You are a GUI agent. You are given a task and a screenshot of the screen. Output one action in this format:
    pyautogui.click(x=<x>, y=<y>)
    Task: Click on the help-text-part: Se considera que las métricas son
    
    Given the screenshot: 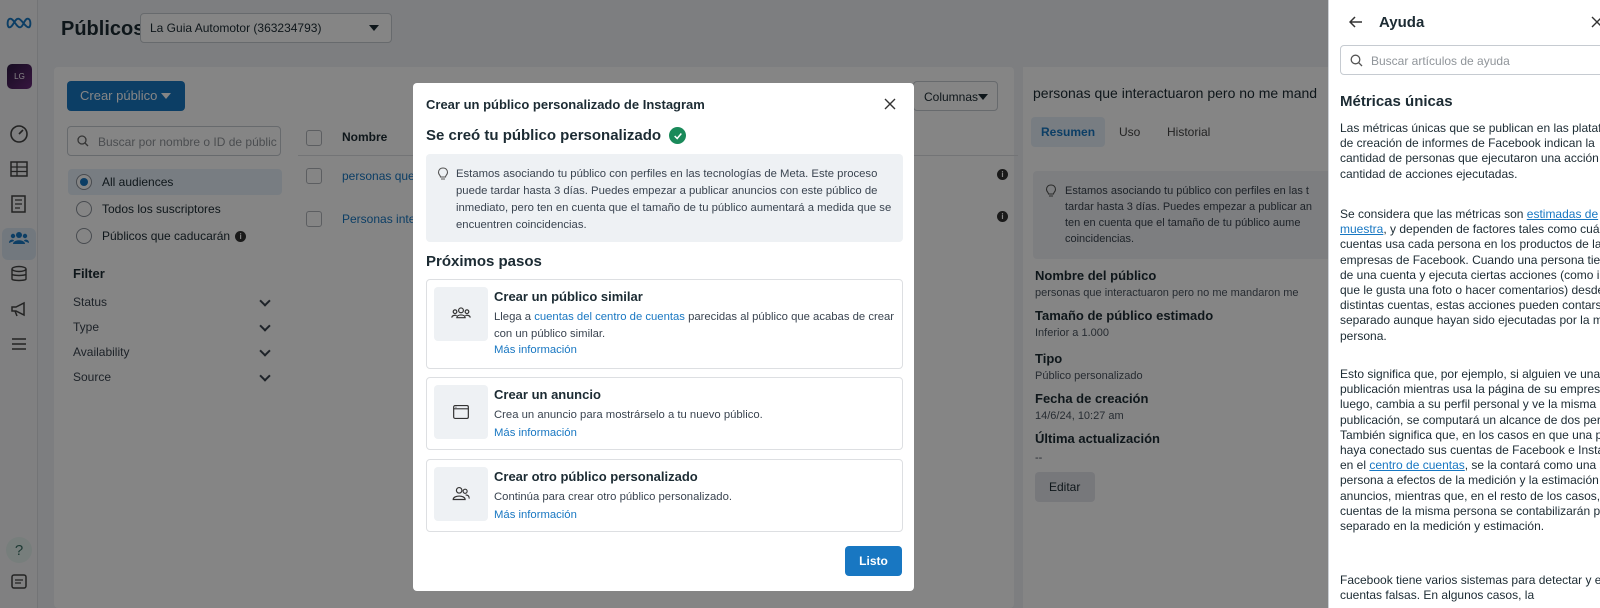 What is the action you would take?
    pyautogui.click(x=1433, y=214)
    